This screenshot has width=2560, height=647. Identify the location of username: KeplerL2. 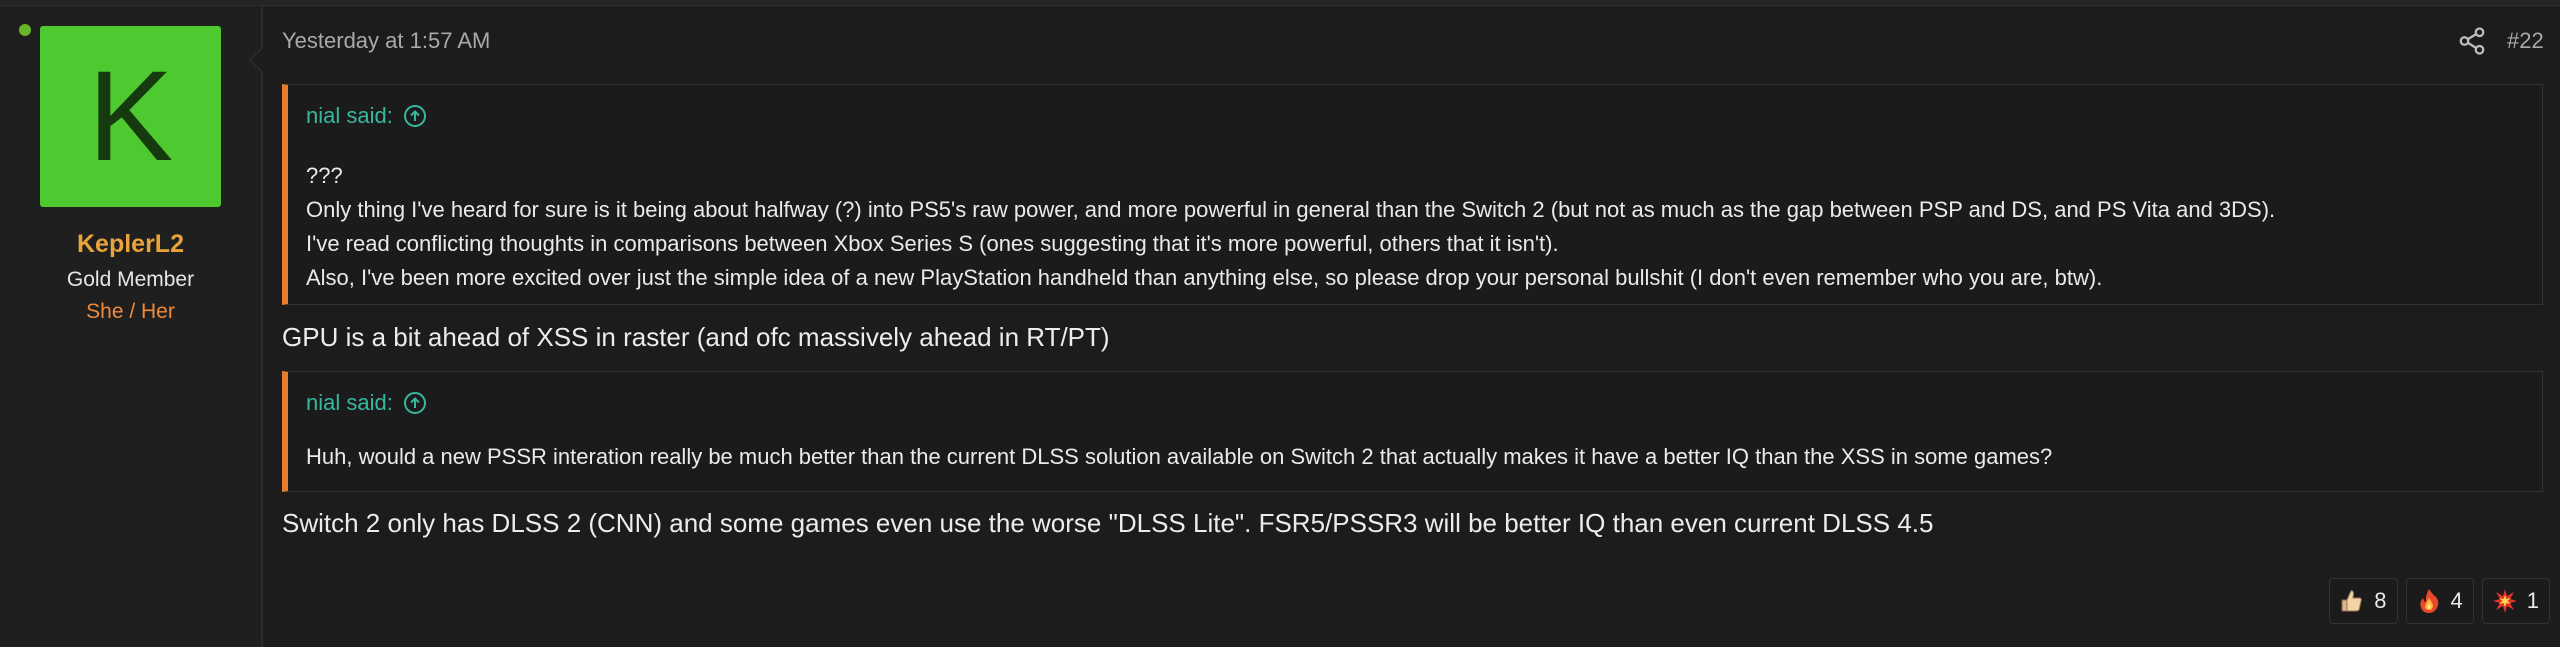
(130, 244).